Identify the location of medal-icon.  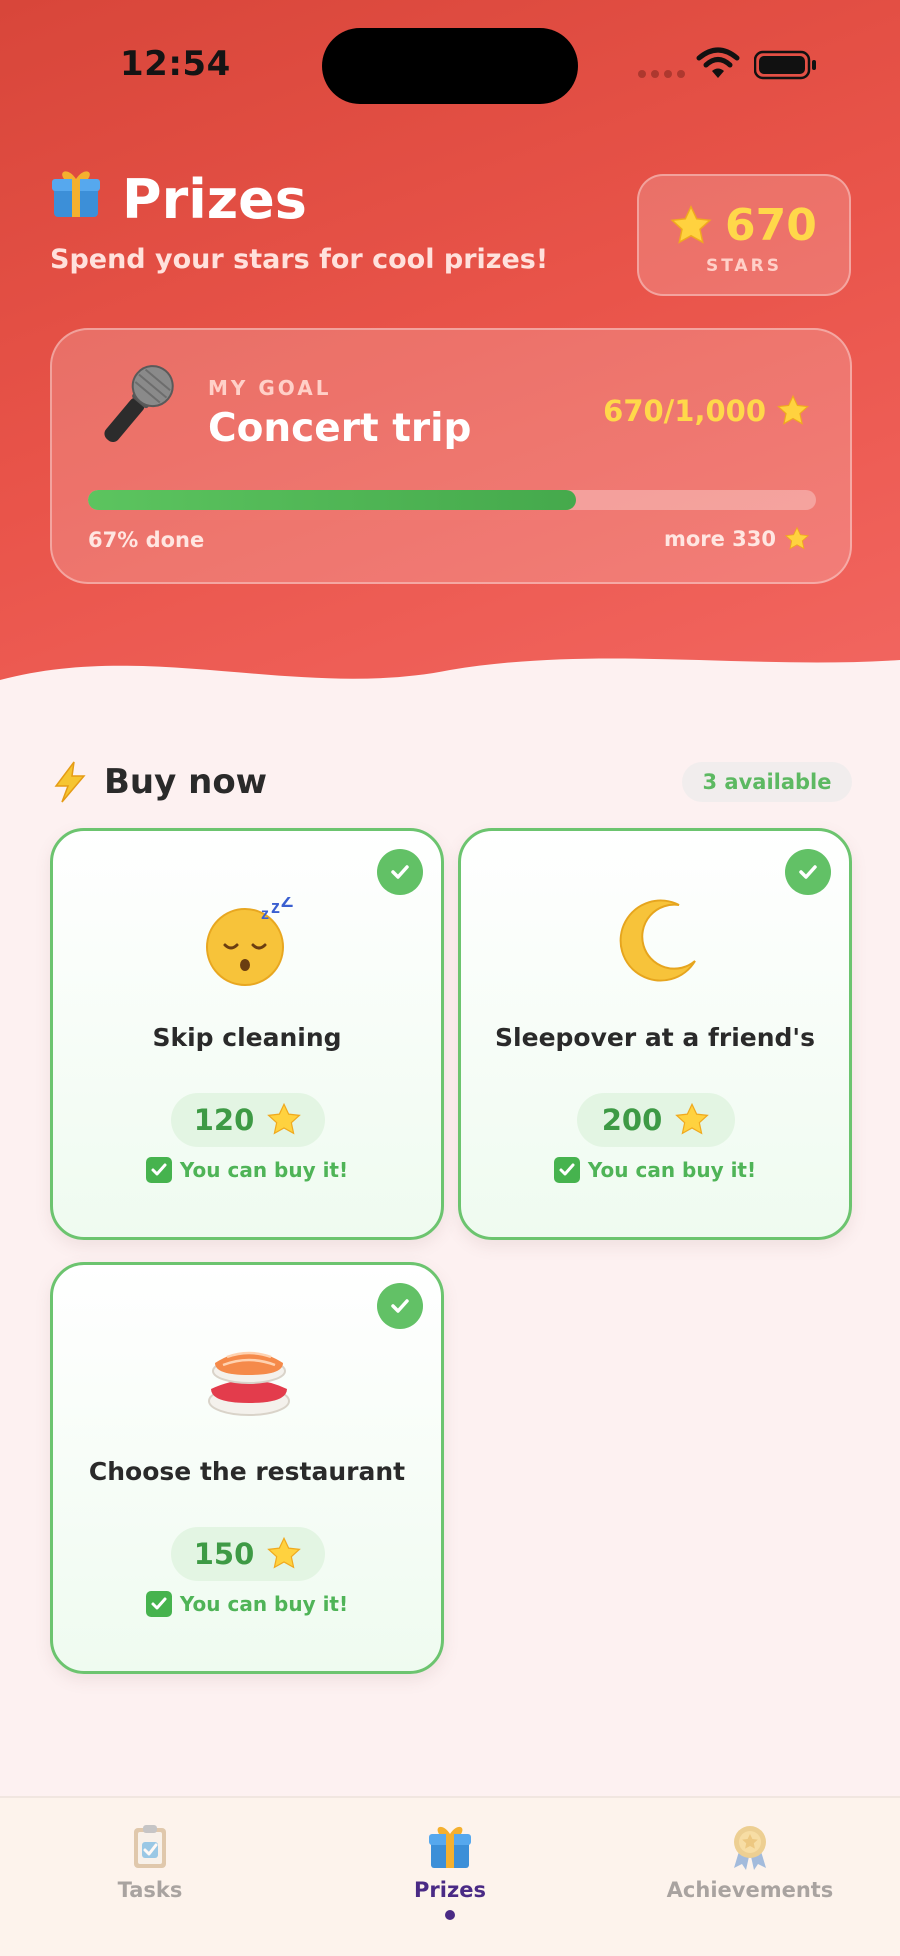
(750, 1848).